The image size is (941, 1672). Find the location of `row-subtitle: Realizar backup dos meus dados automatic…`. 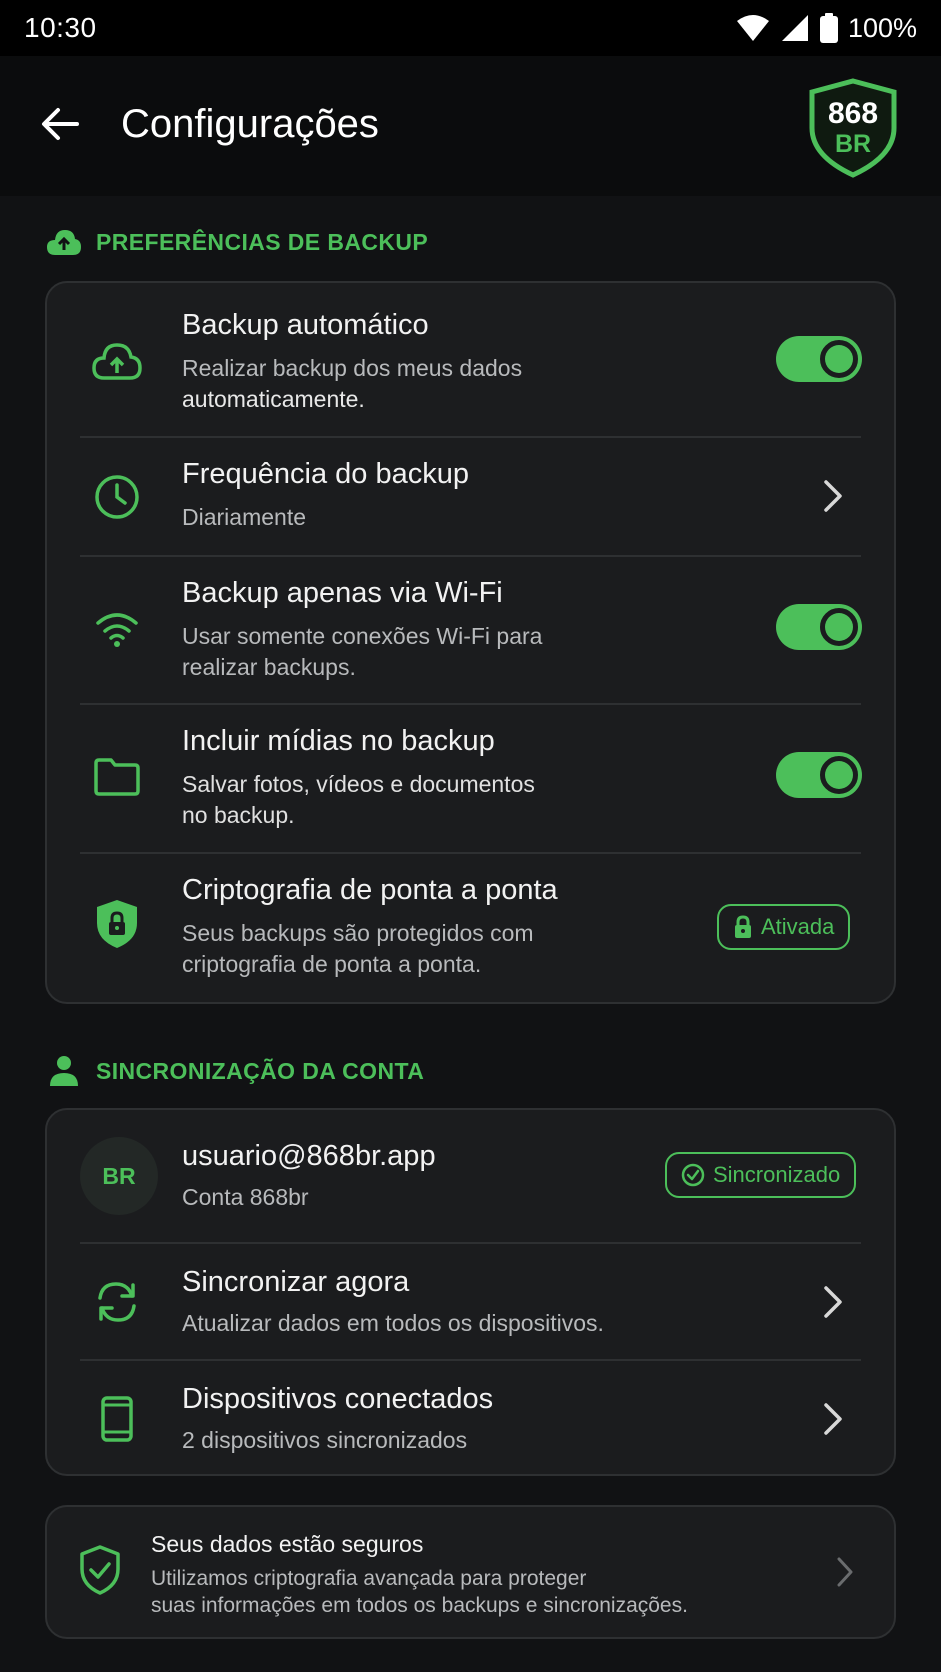

row-subtitle: Realizar backup dos meus dados automatic… is located at coordinates (352, 383).